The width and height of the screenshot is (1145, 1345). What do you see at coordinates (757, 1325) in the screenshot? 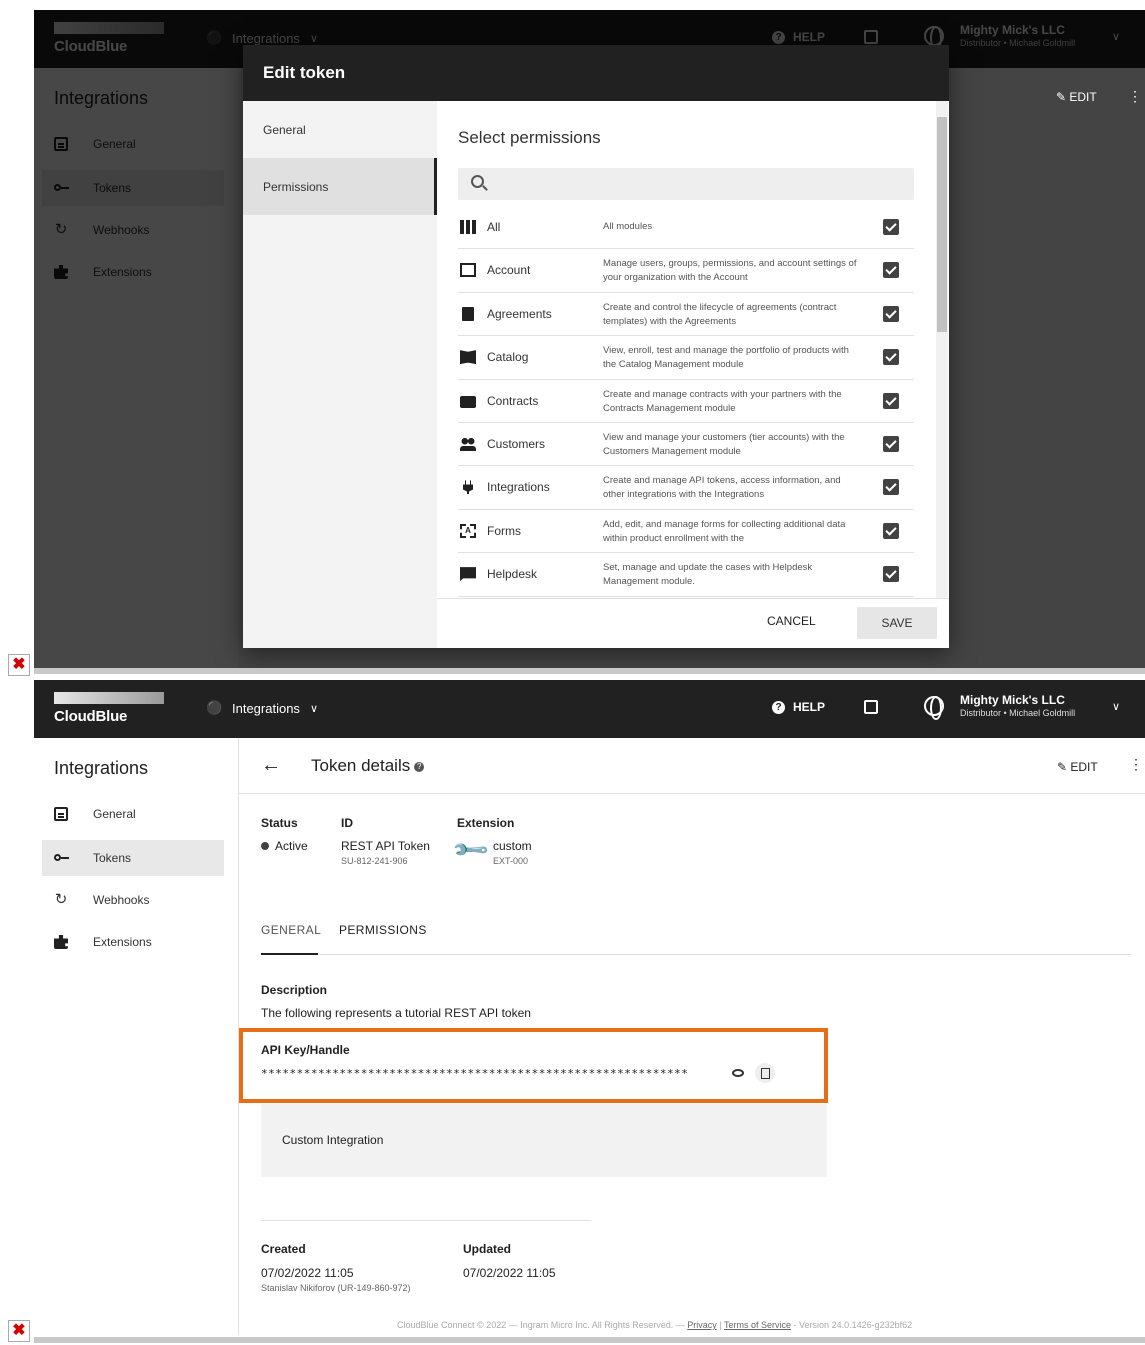
I see `terms-link: Terms of Service` at bounding box center [757, 1325].